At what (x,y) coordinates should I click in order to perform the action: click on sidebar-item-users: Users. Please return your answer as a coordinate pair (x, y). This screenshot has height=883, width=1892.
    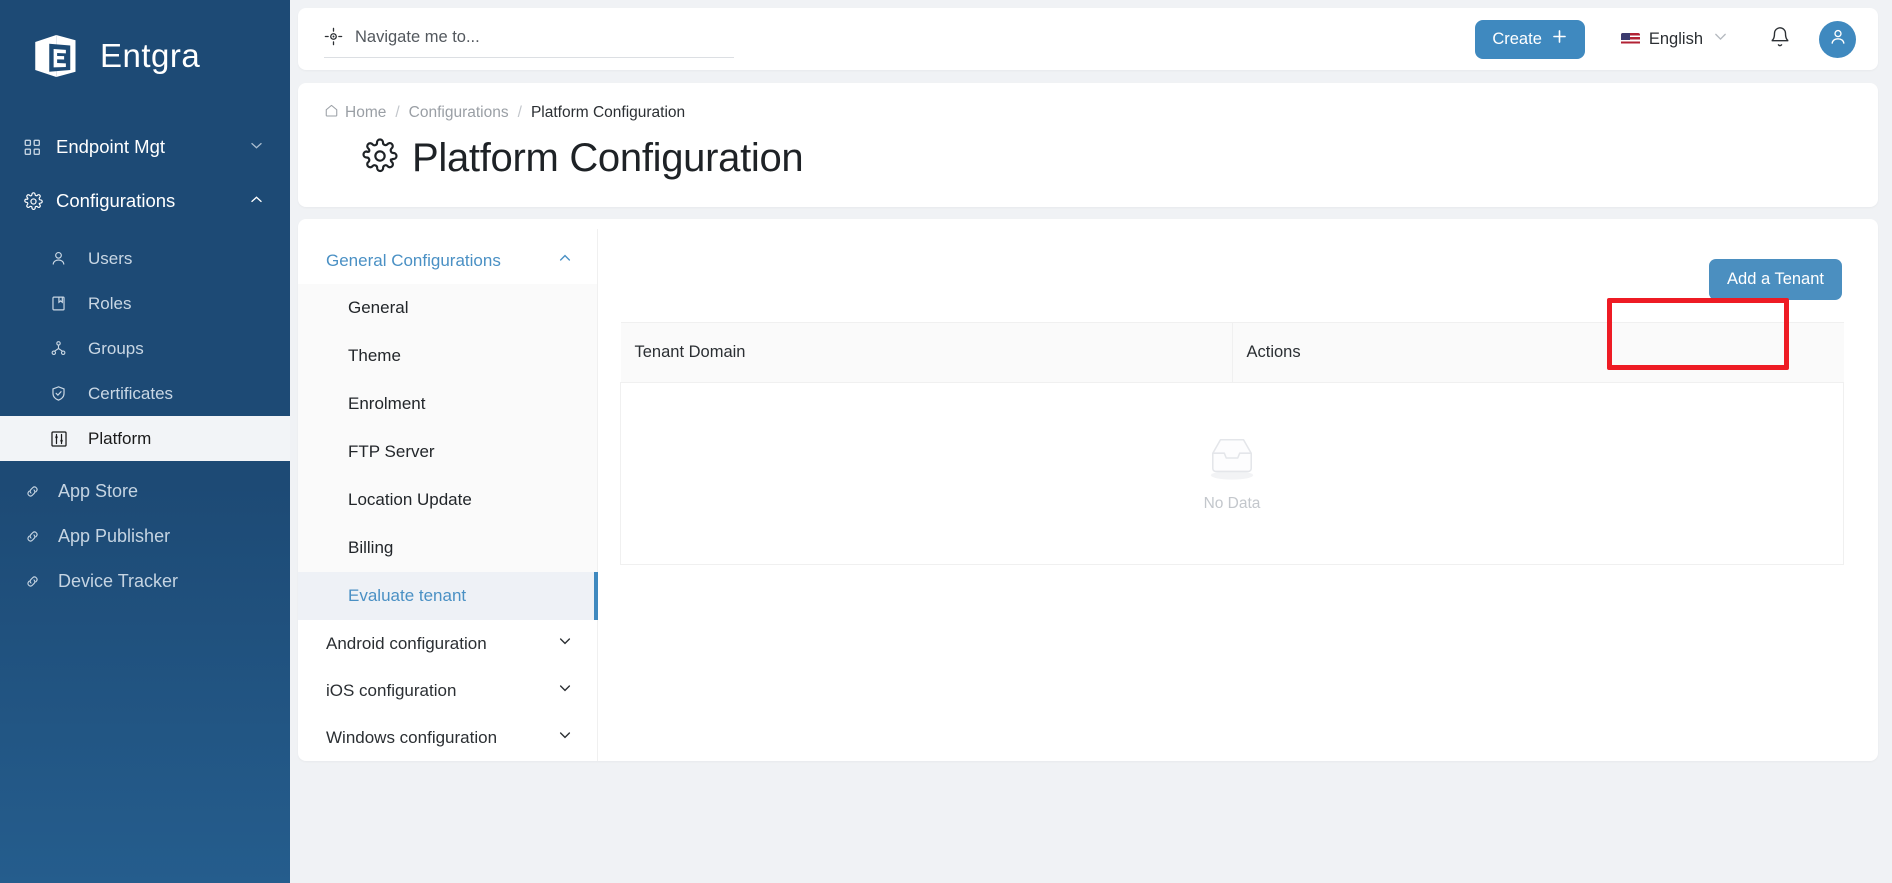
    Looking at the image, I should click on (145, 258).